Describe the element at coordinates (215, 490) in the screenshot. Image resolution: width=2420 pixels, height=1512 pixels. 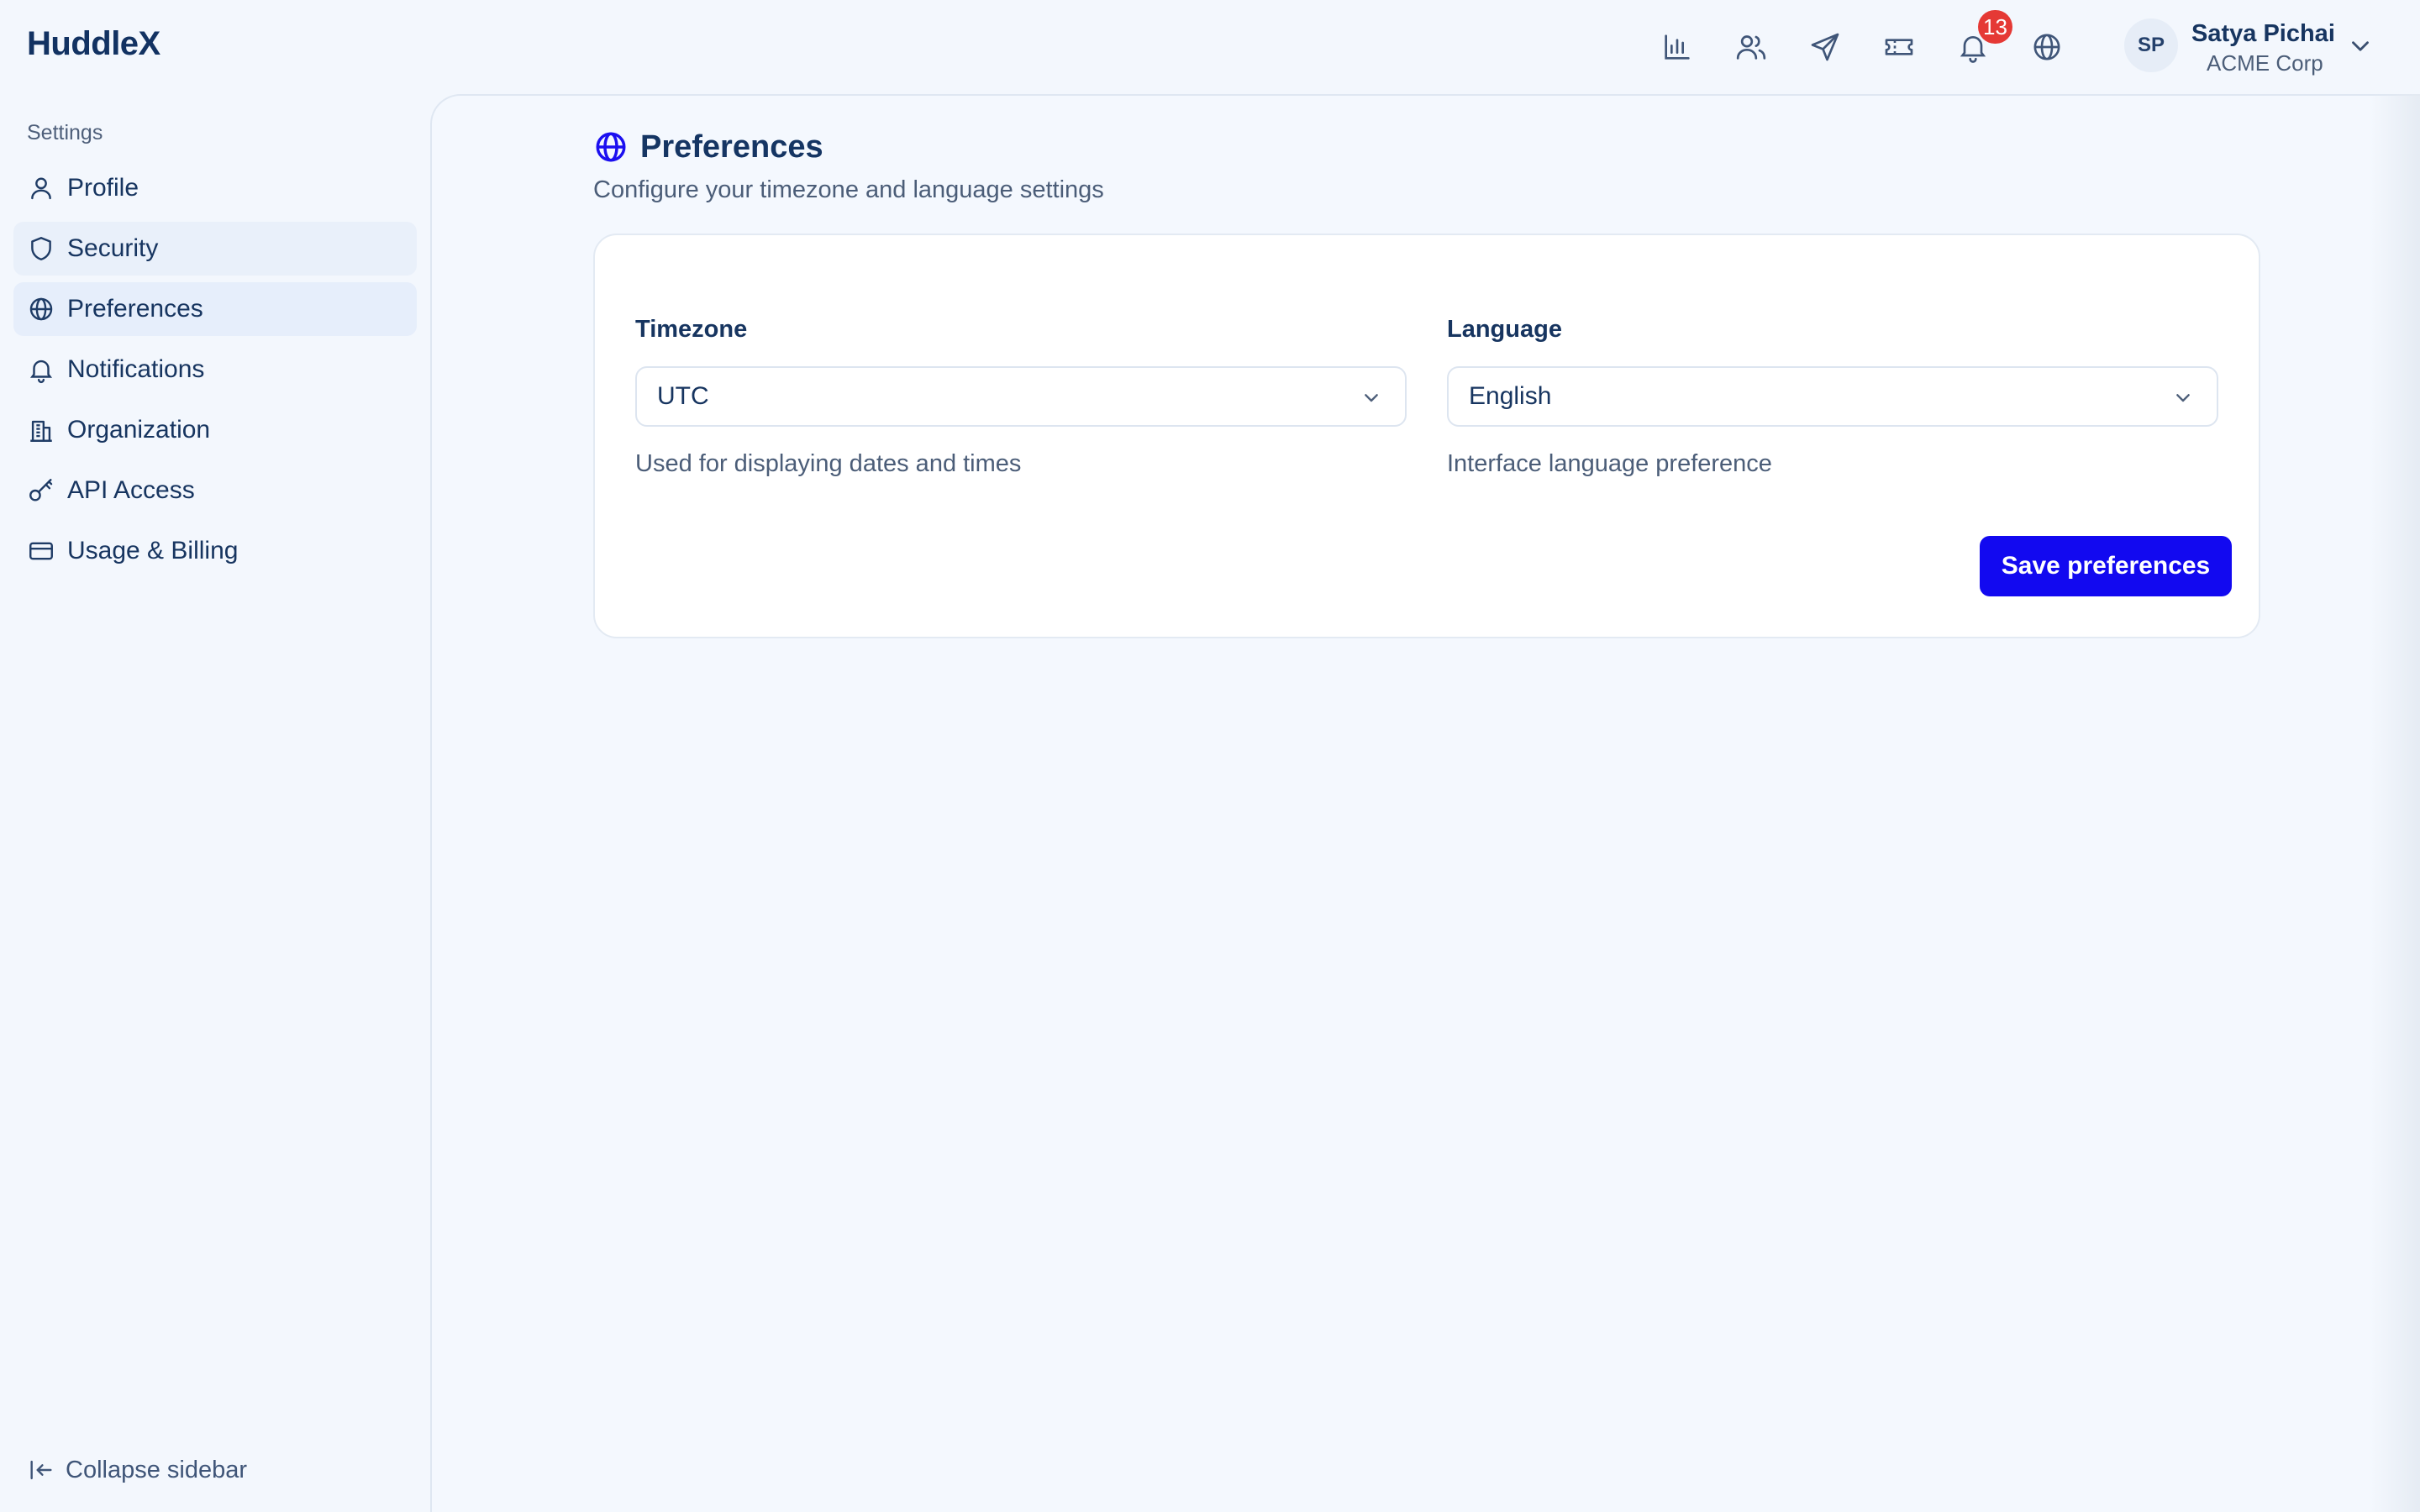
I see `sidebar-item-api-access: API Access` at that location.